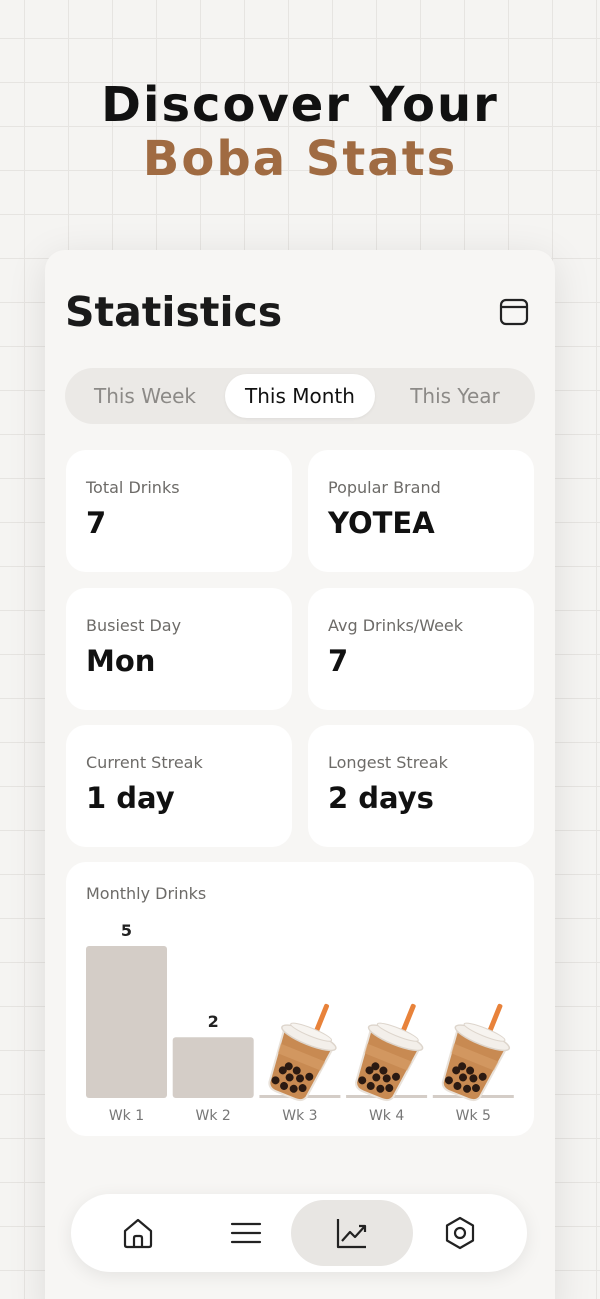 Image resolution: width=600 pixels, height=1299 pixels. Describe the element at coordinates (300, 105) in the screenshot. I see `headline-line-1: Discover Your` at that location.